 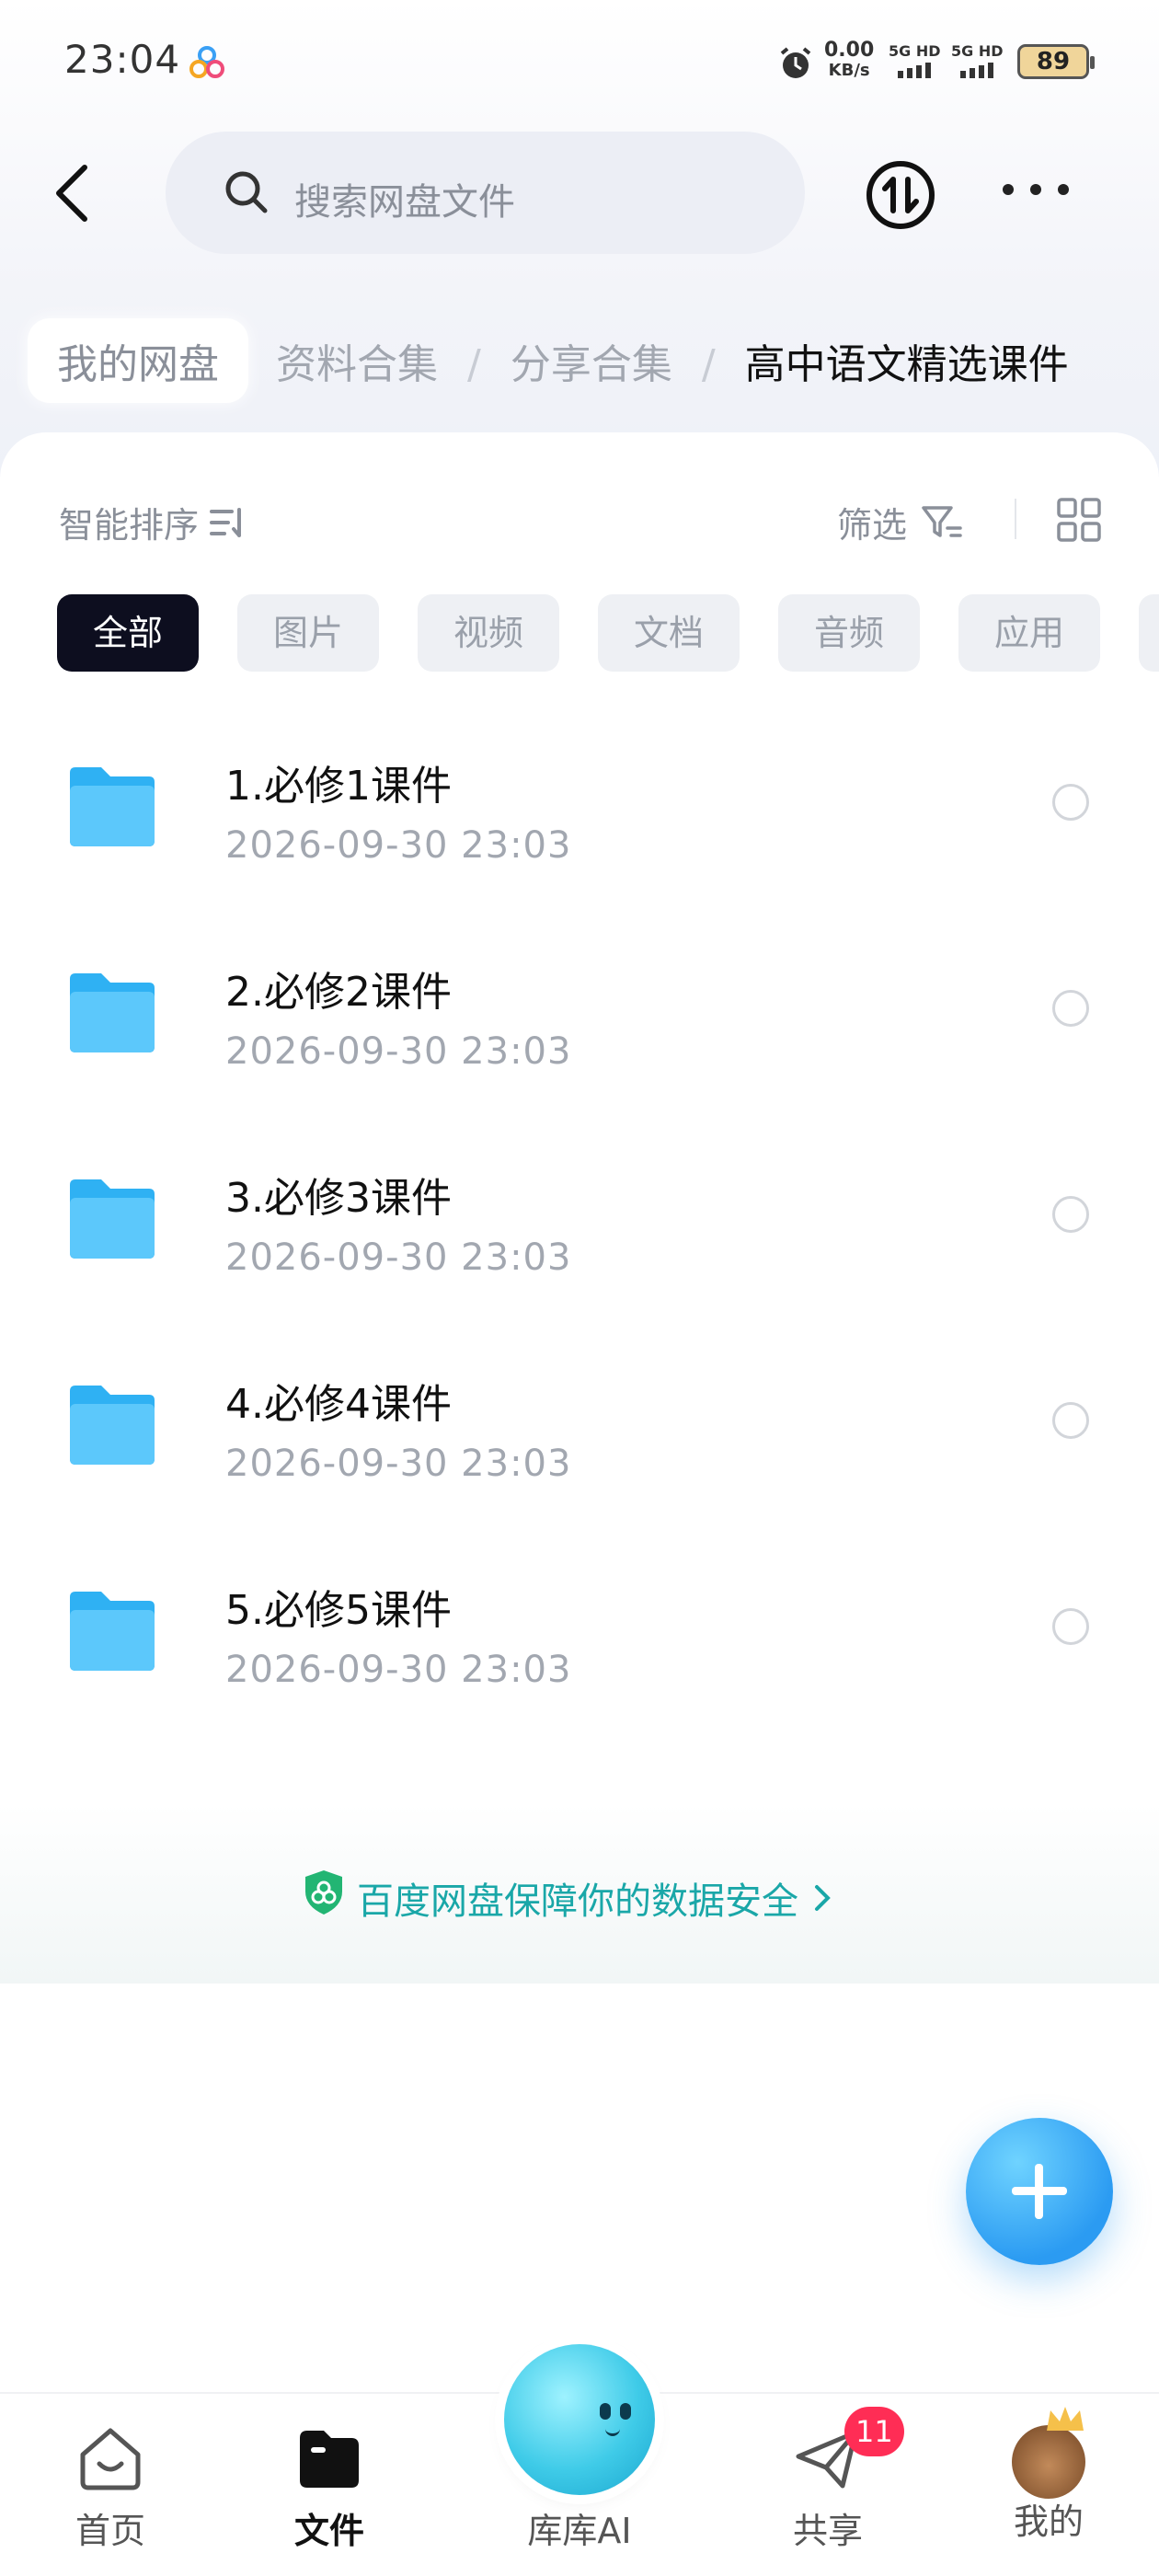 What do you see at coordinates (579, 1439) in the screenshot?
I see `list-item: 4.必修4课件 2026-09-30 23:03` at bounding box center [579, 1439].